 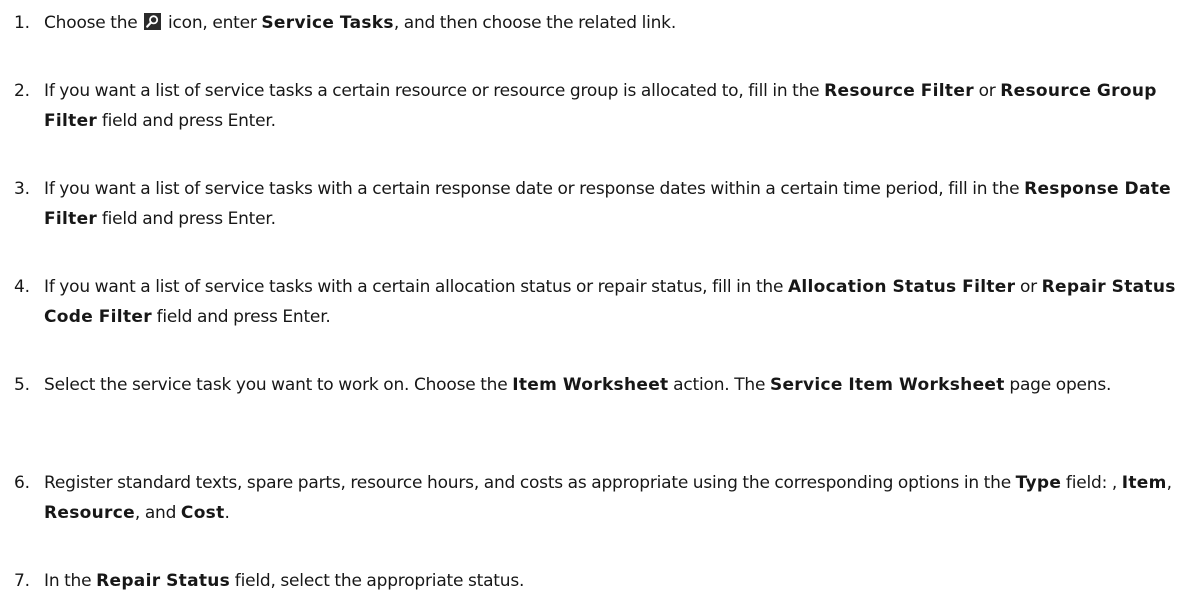 What do you see at coordinates (153, 21) in the screenshot?
I see `search-icon` at bounding box center [153, 21].